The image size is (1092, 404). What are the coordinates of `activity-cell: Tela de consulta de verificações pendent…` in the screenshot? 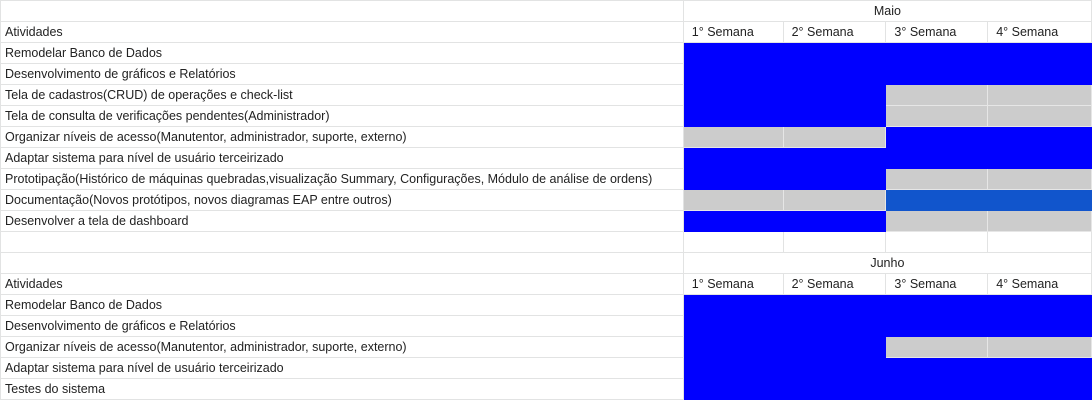 It's located at (342, 116).